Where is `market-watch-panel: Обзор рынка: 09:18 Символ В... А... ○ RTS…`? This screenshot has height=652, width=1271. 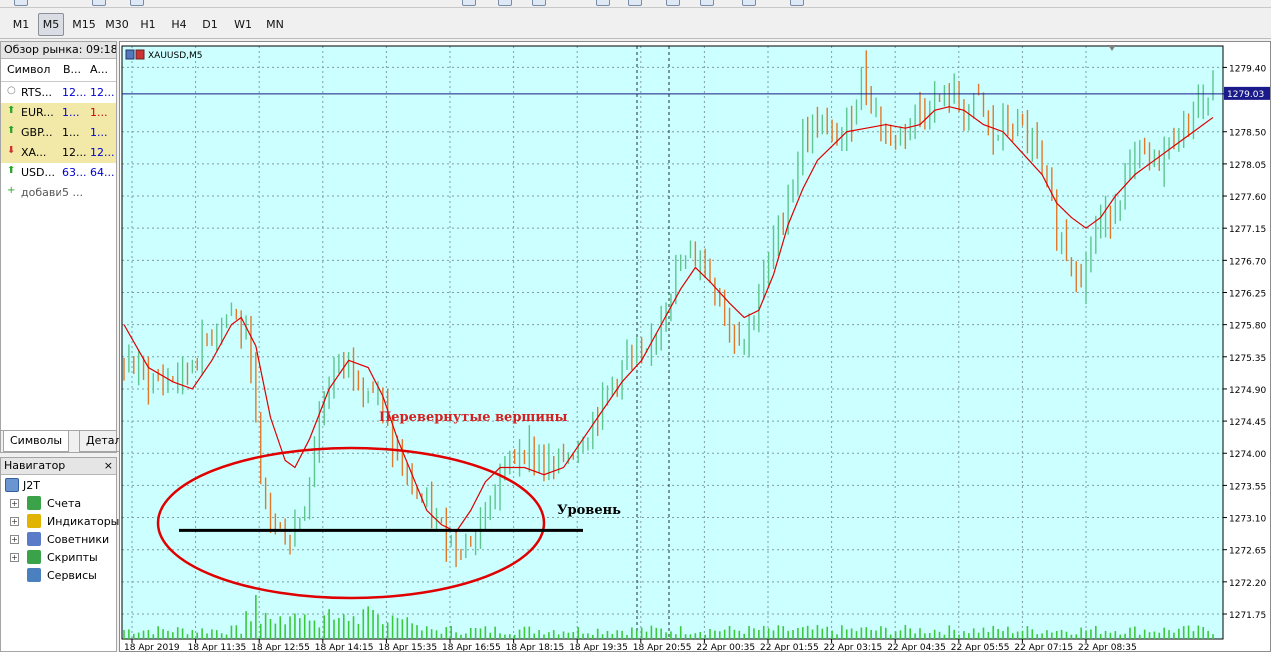
market-watch-panel: Обзор рынка: 09:18 Символ В... А... ○ RTS… is located at coordinates (68, 247).